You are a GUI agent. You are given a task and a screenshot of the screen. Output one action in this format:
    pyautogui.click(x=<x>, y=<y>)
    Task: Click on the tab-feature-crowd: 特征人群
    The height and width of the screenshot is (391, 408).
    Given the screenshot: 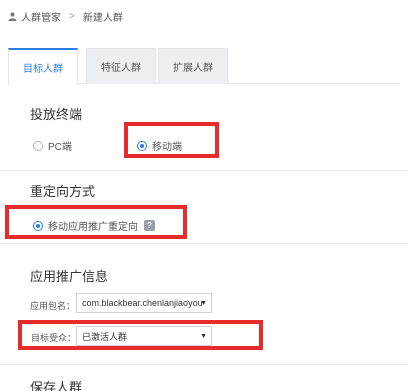 What is the action you would take?
    pyautogui.click(x=121, y=66)
    